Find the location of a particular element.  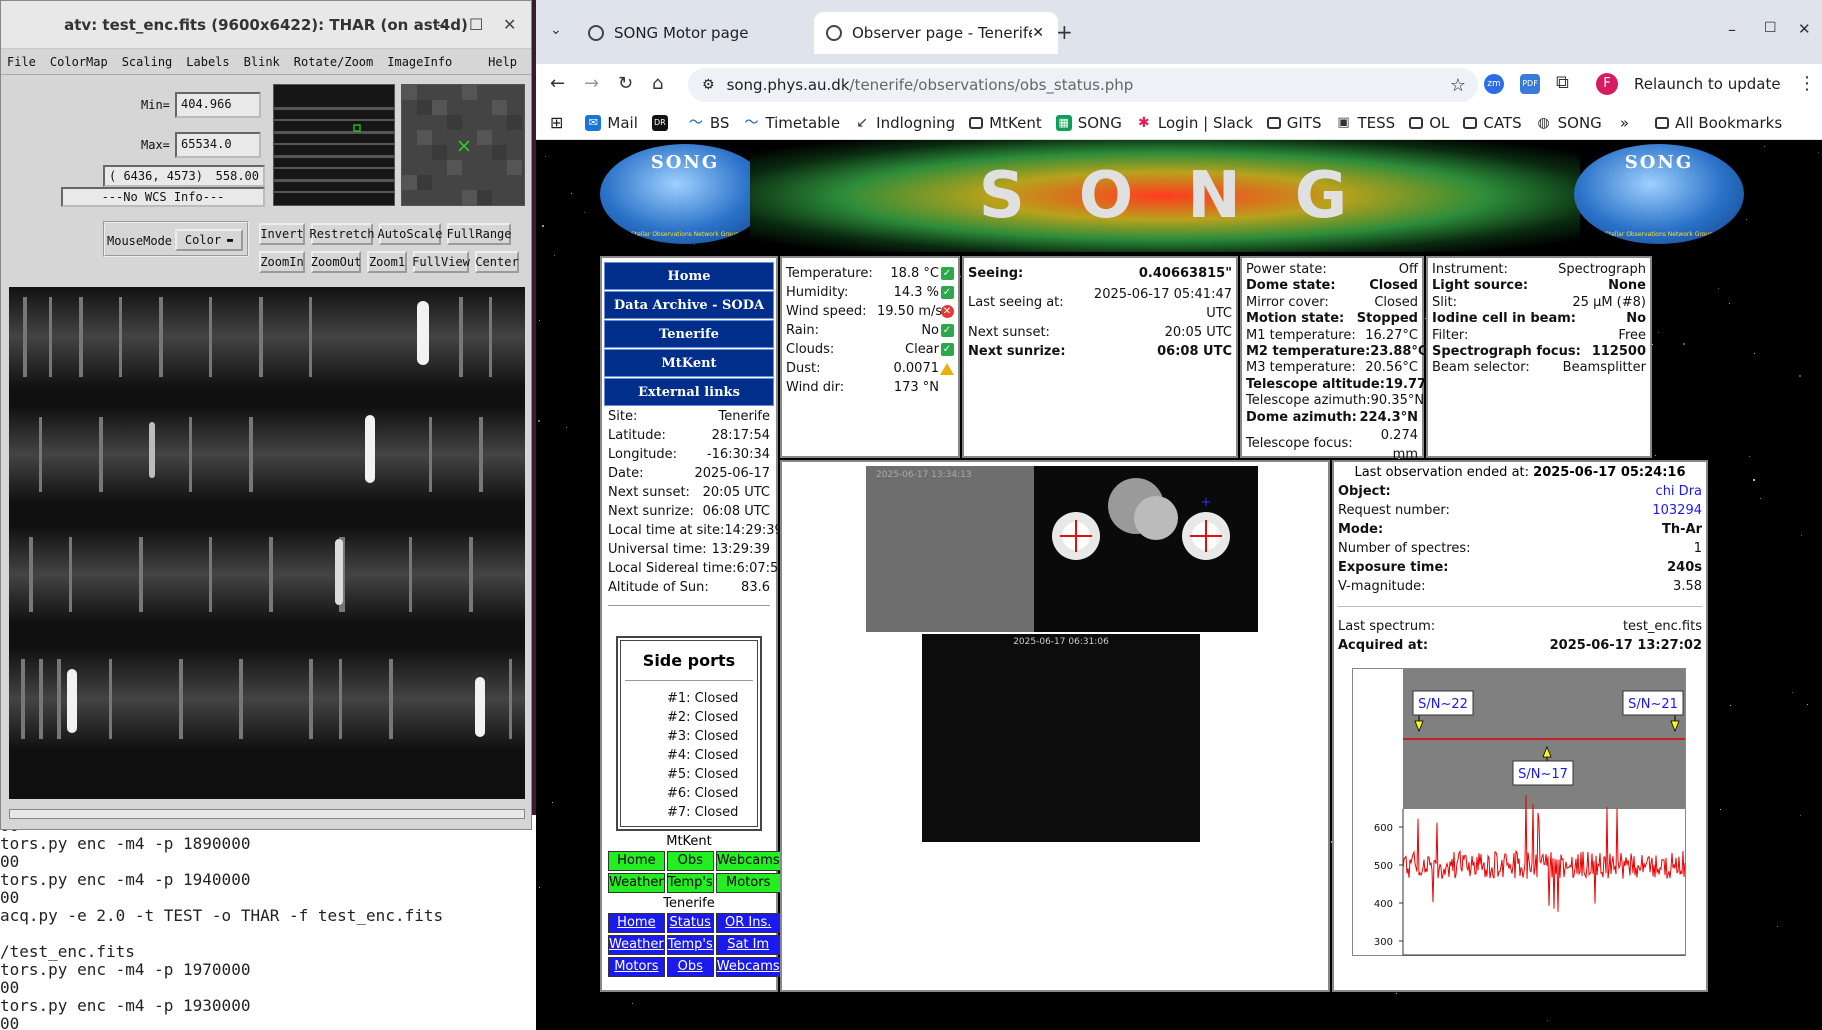

tenerife-link-temps: Temp's is located at coordinates (690, 945).